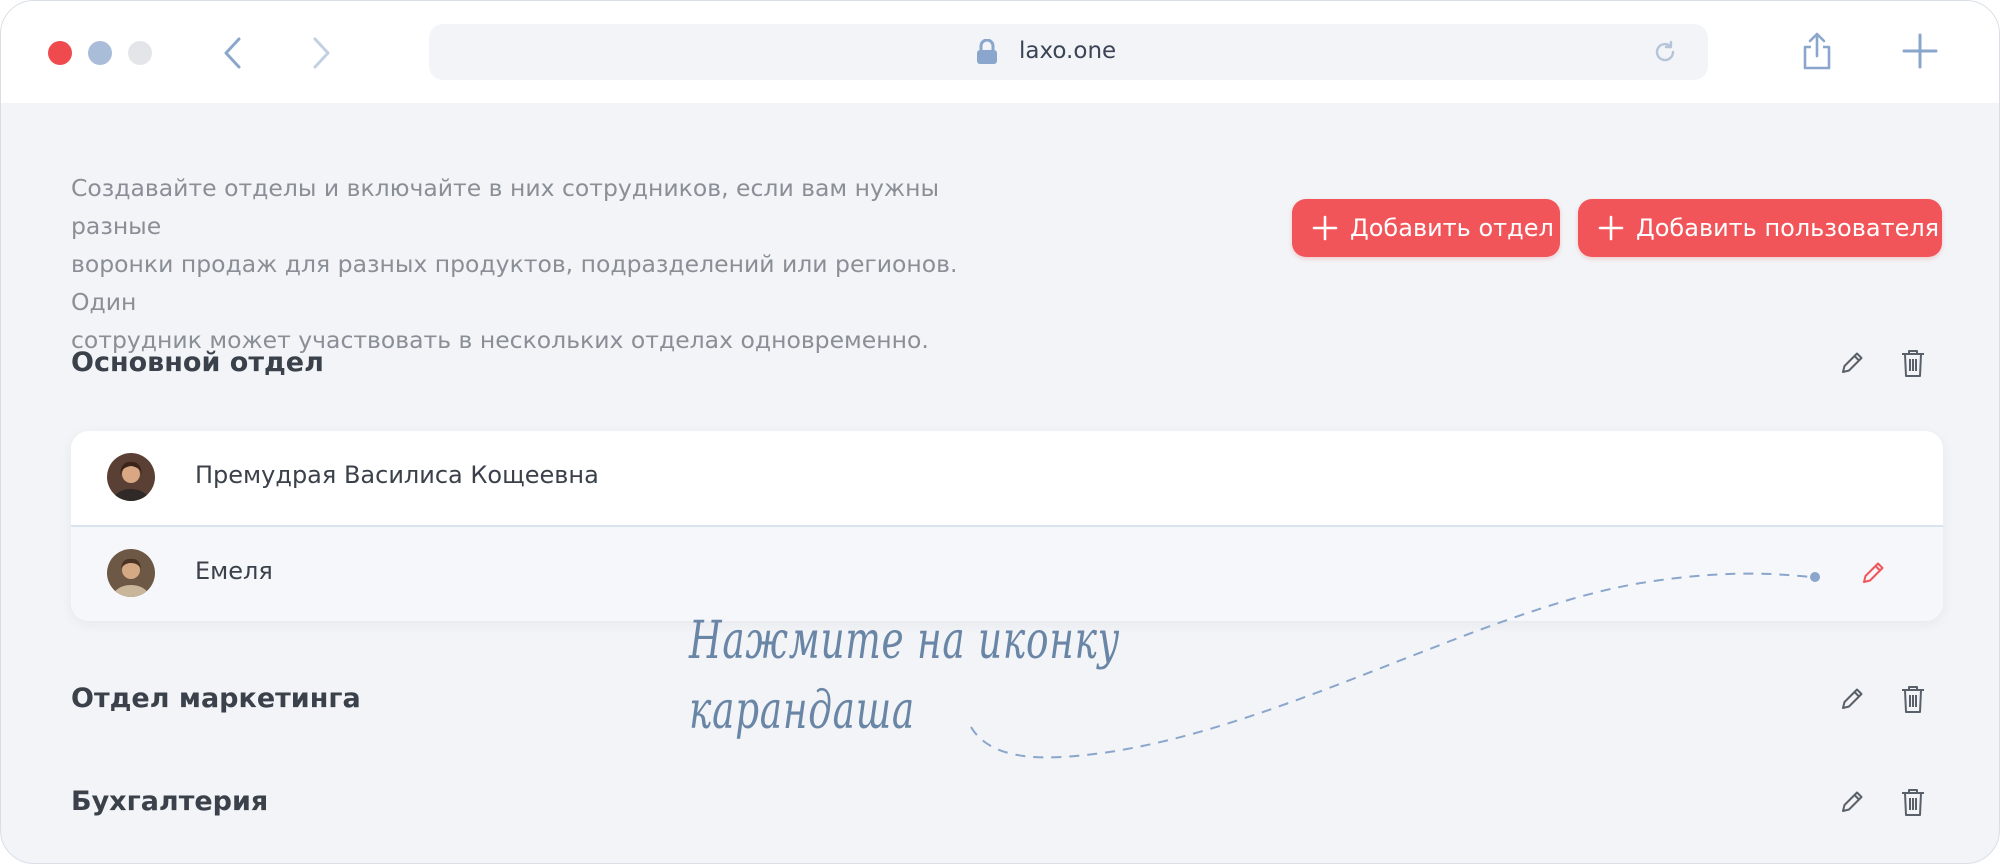 The height and width of the screenshot is (864, 2000). What do you see at coordinates (1395, 665) in the screenshot?
I see `hint-arrow` at bounding box center [1395, 665].